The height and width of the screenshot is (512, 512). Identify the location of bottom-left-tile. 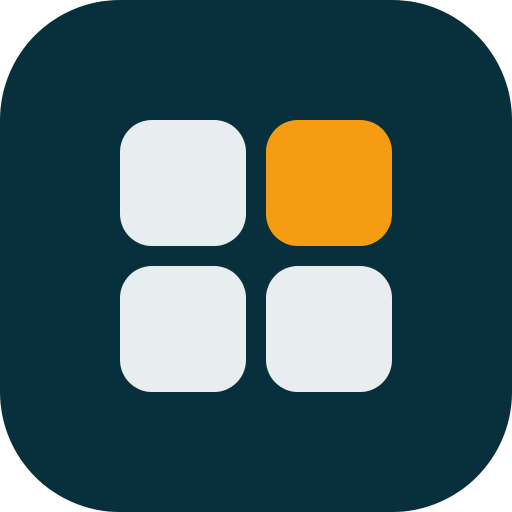
(183, 329).